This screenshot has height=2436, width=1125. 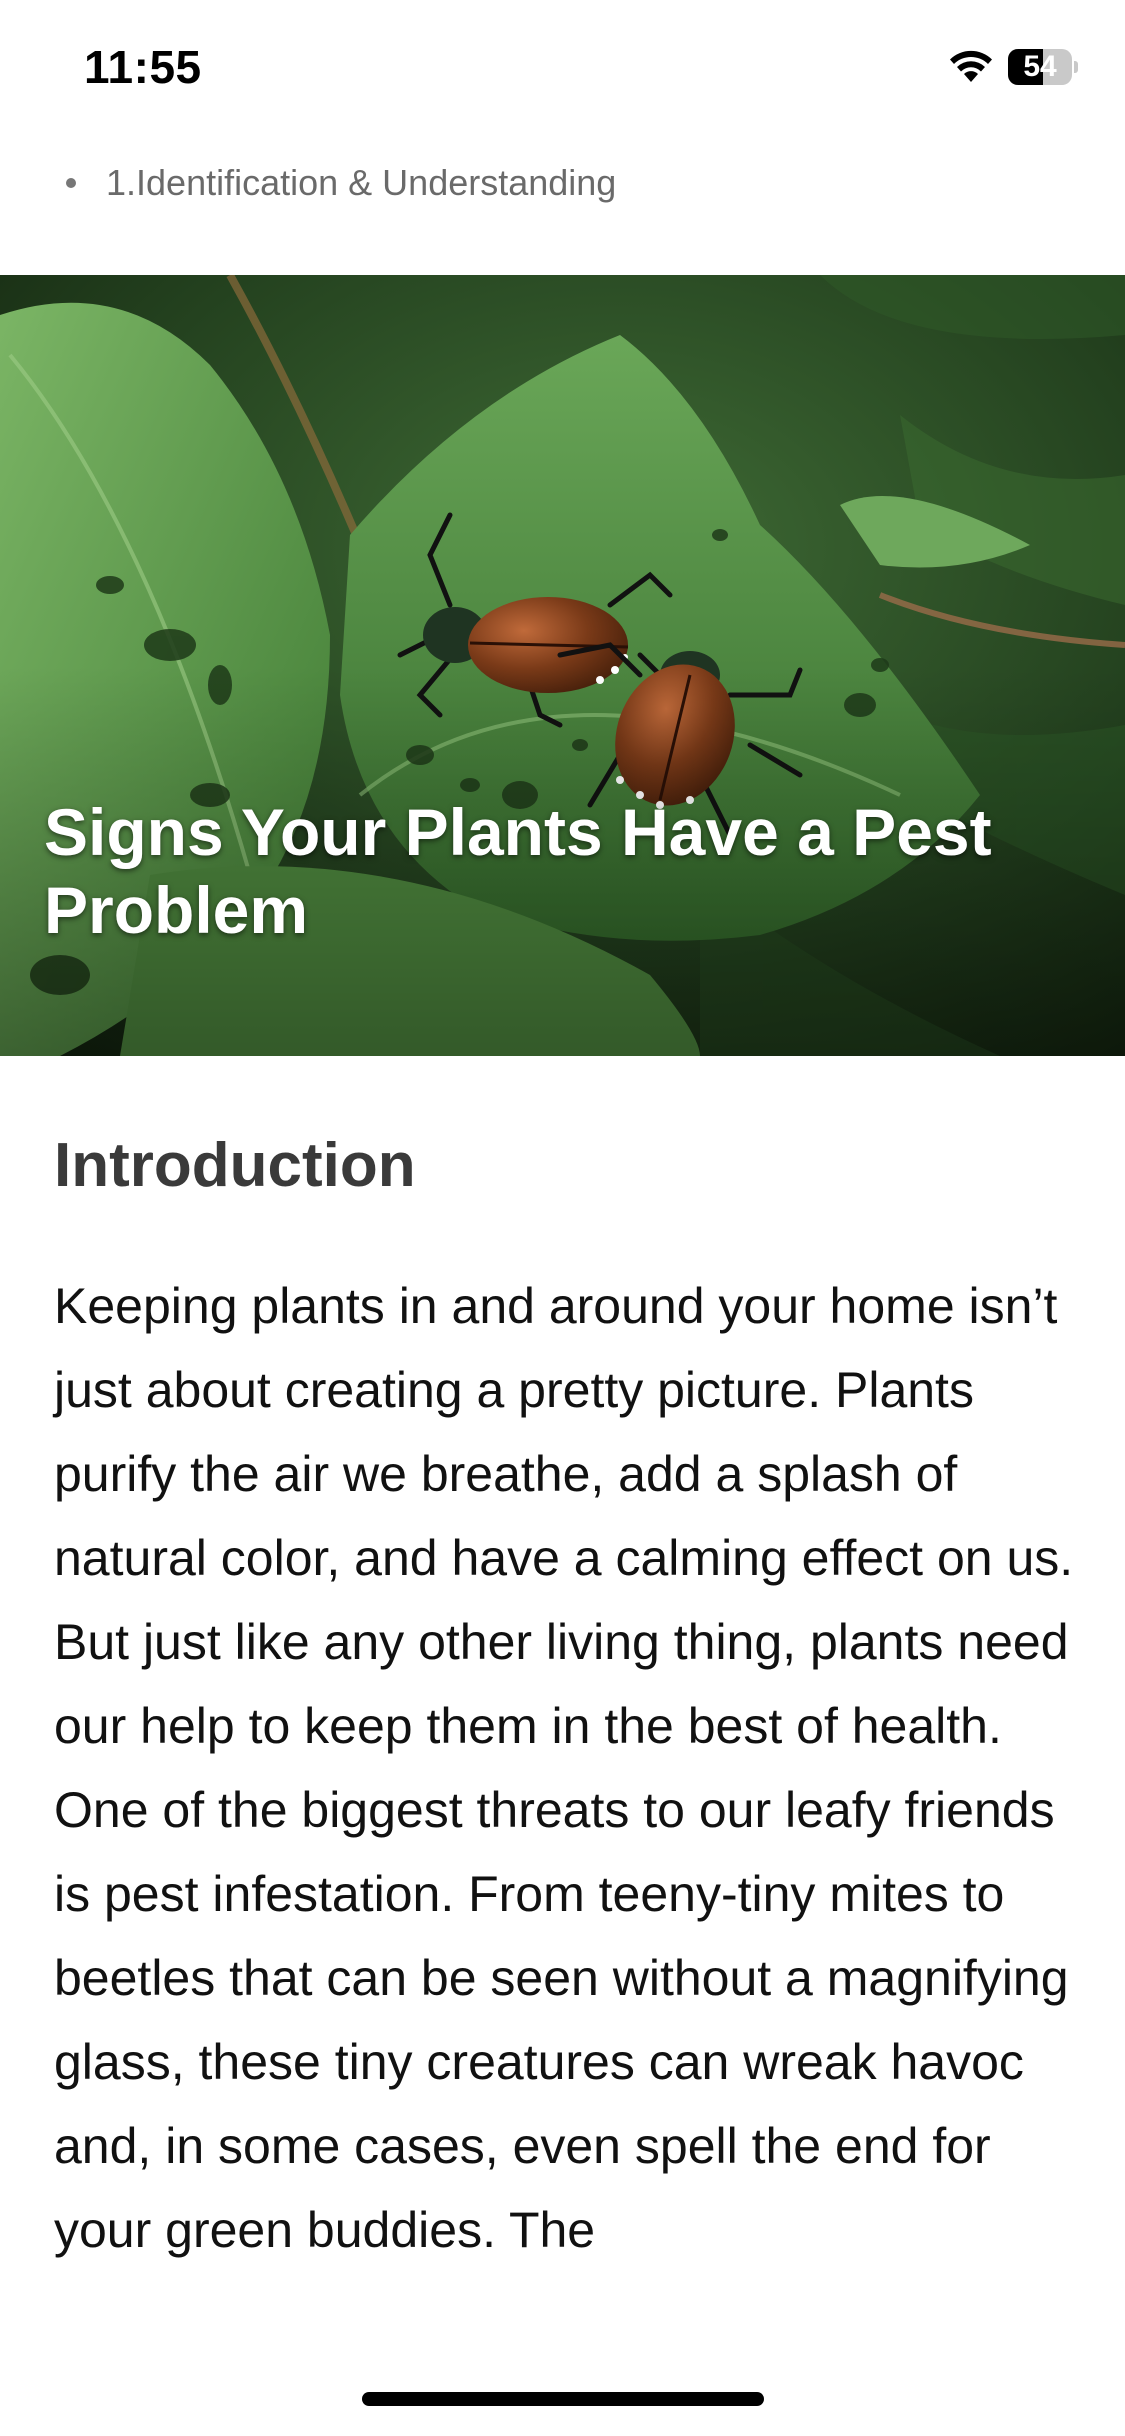 I want to click on home-indicator, so click(x=563, y=2399).